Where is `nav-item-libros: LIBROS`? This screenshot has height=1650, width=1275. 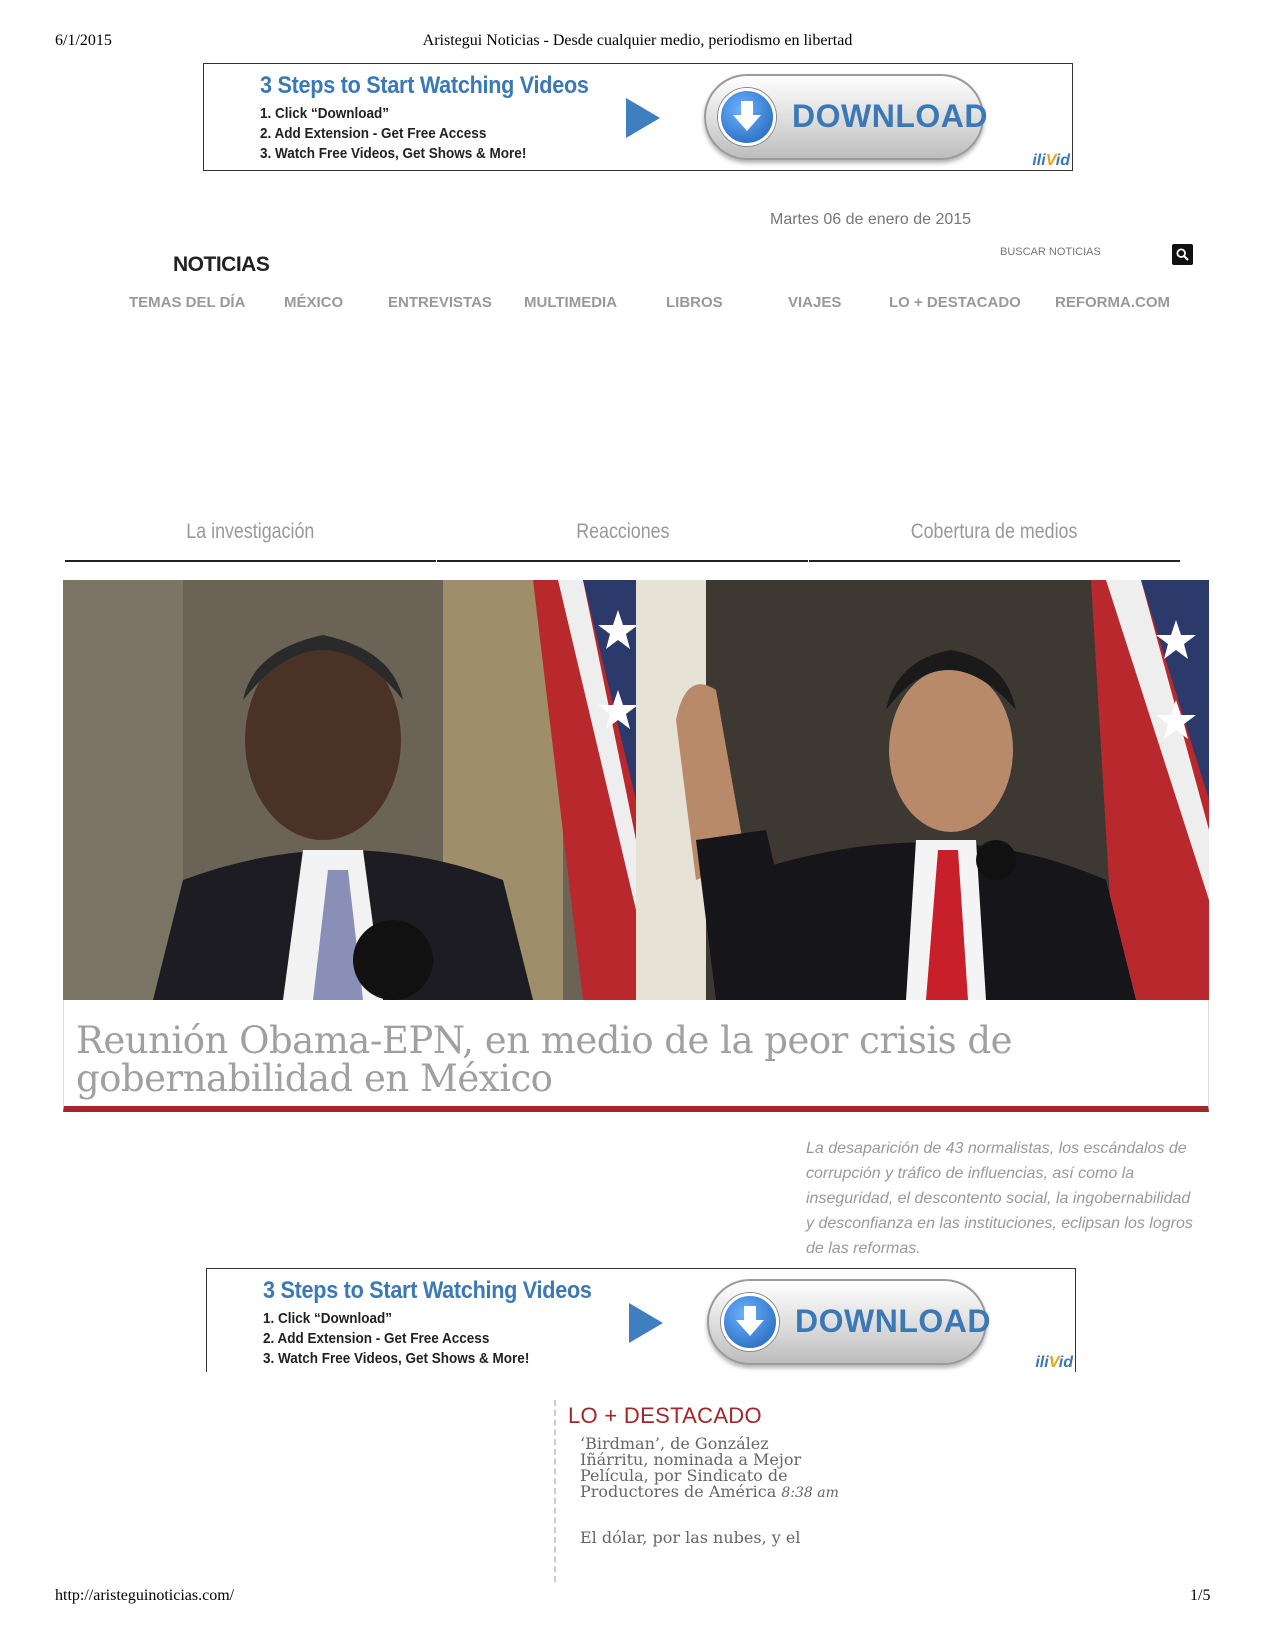 nav-item-libros: LIBROS is located at coordinates (694, 302).